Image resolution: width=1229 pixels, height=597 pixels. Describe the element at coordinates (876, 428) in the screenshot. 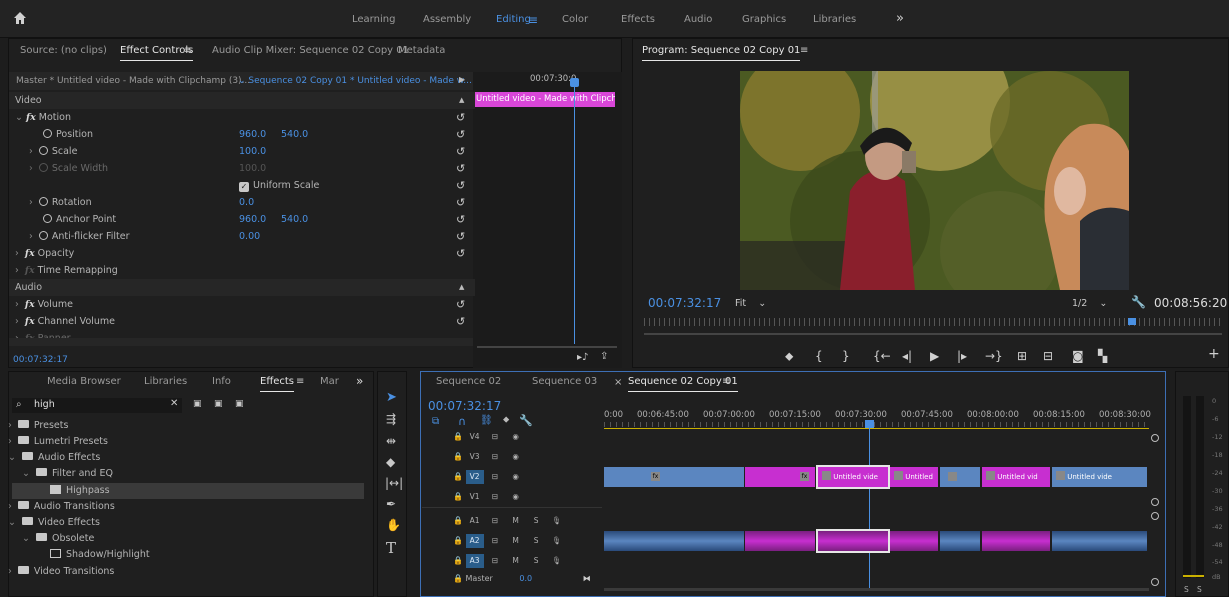

I see `work-area-bar` at that location.